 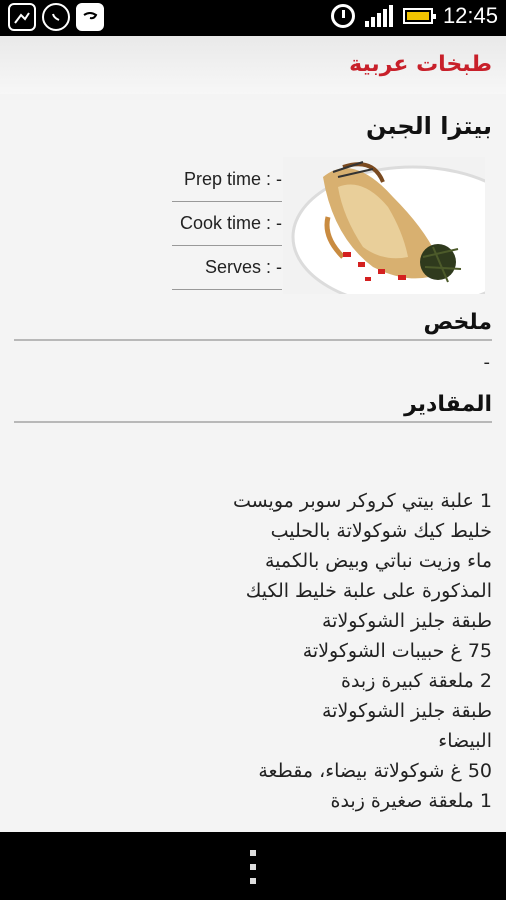 I want to click on summary-header: ملخص, so click(x=253, y=325).